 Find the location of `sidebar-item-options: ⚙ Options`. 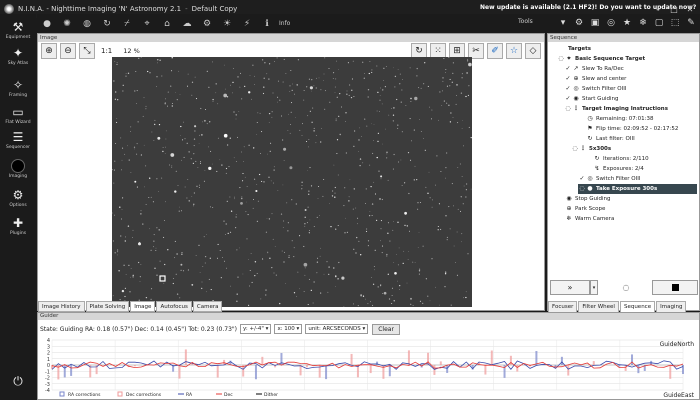

sidebar-item-options: ⚙ Options is located at coordinates (18, 198).